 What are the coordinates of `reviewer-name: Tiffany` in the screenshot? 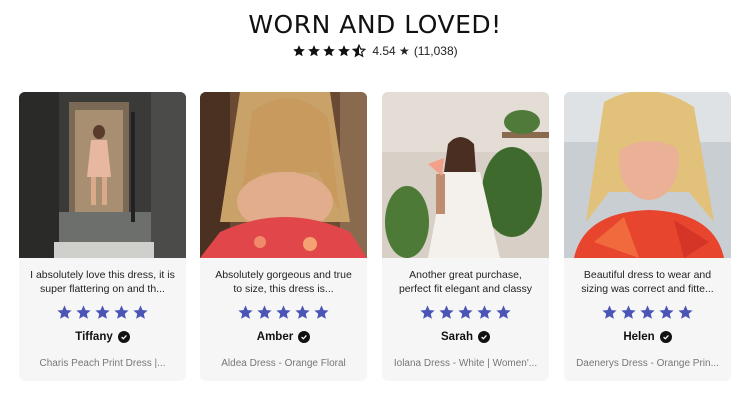 It's located at (94, 337).